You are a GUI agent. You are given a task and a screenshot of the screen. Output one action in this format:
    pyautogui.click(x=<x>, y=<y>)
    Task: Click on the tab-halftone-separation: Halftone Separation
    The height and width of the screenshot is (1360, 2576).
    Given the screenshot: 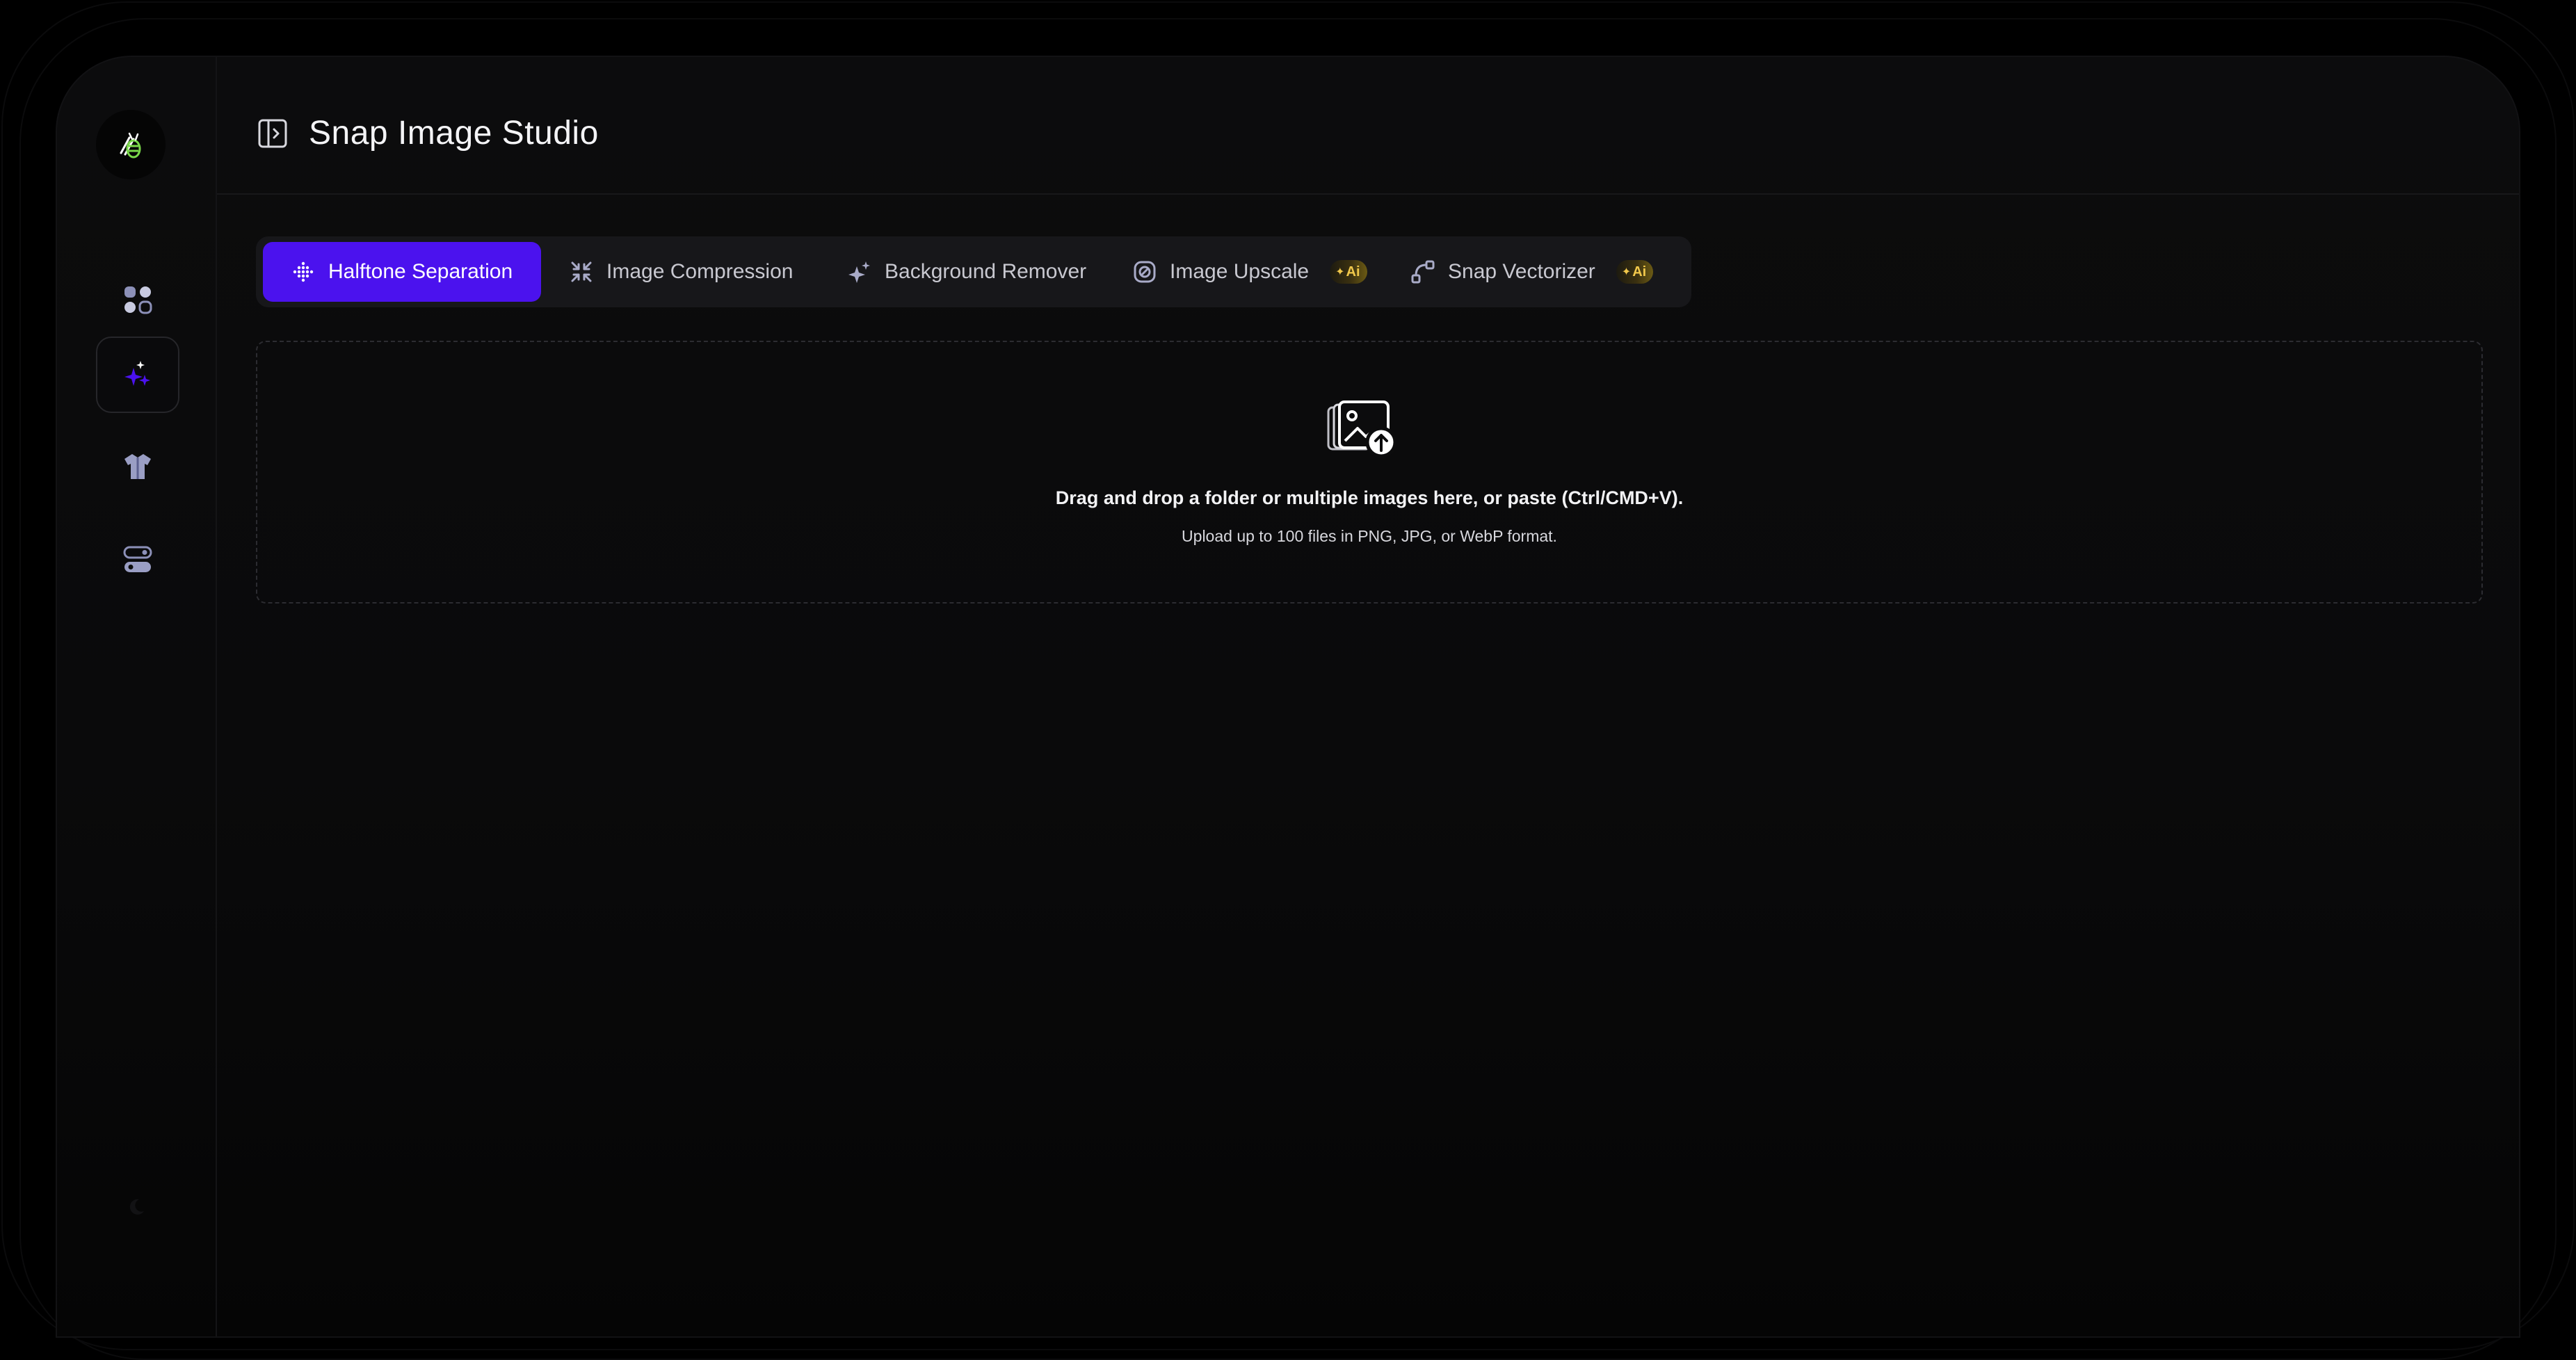 What is the action you would take?
    pyautogui.click(x=402, y=272)
    